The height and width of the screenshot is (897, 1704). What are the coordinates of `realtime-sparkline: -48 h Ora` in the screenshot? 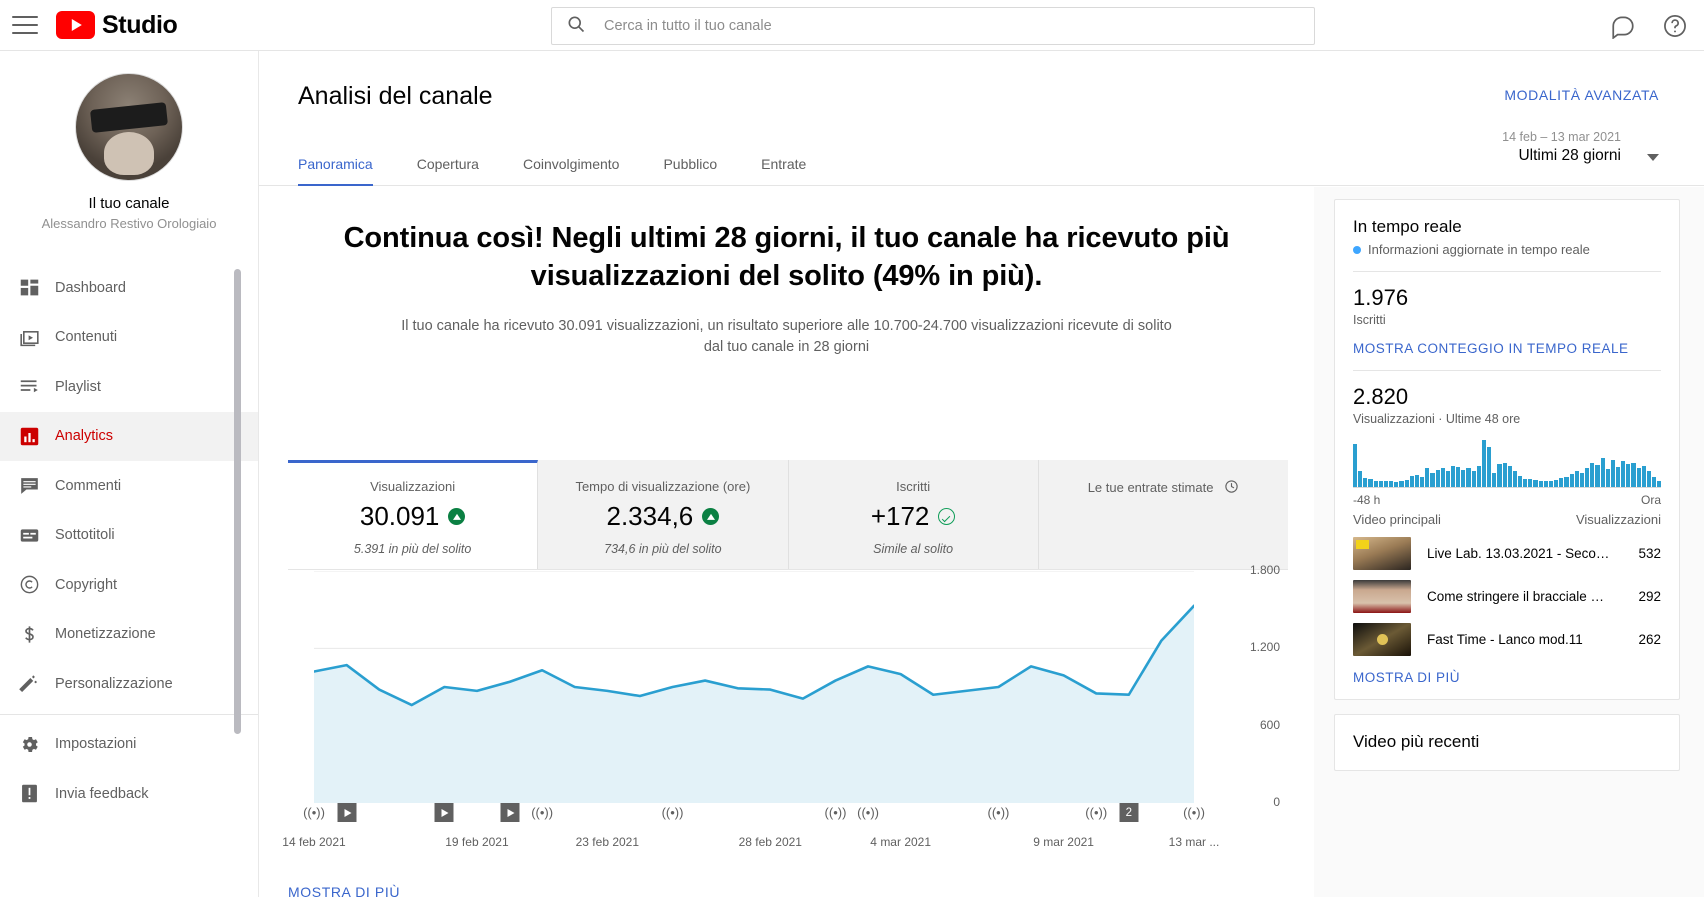 It's located at (1507, 473).